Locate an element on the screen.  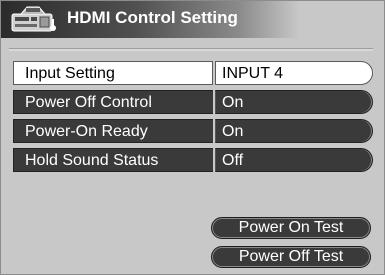
setting-value: INPUT 4 is located at coordinates (294, 73).